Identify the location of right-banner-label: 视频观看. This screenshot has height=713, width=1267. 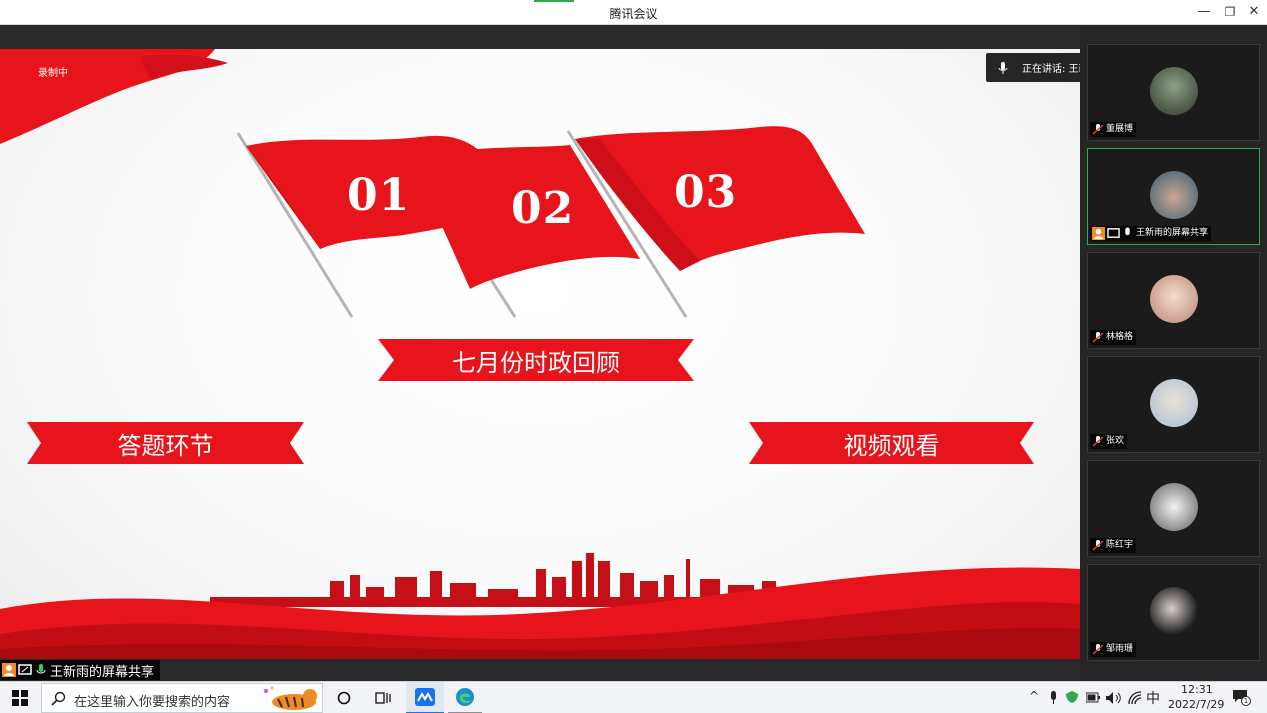
(891, 445).